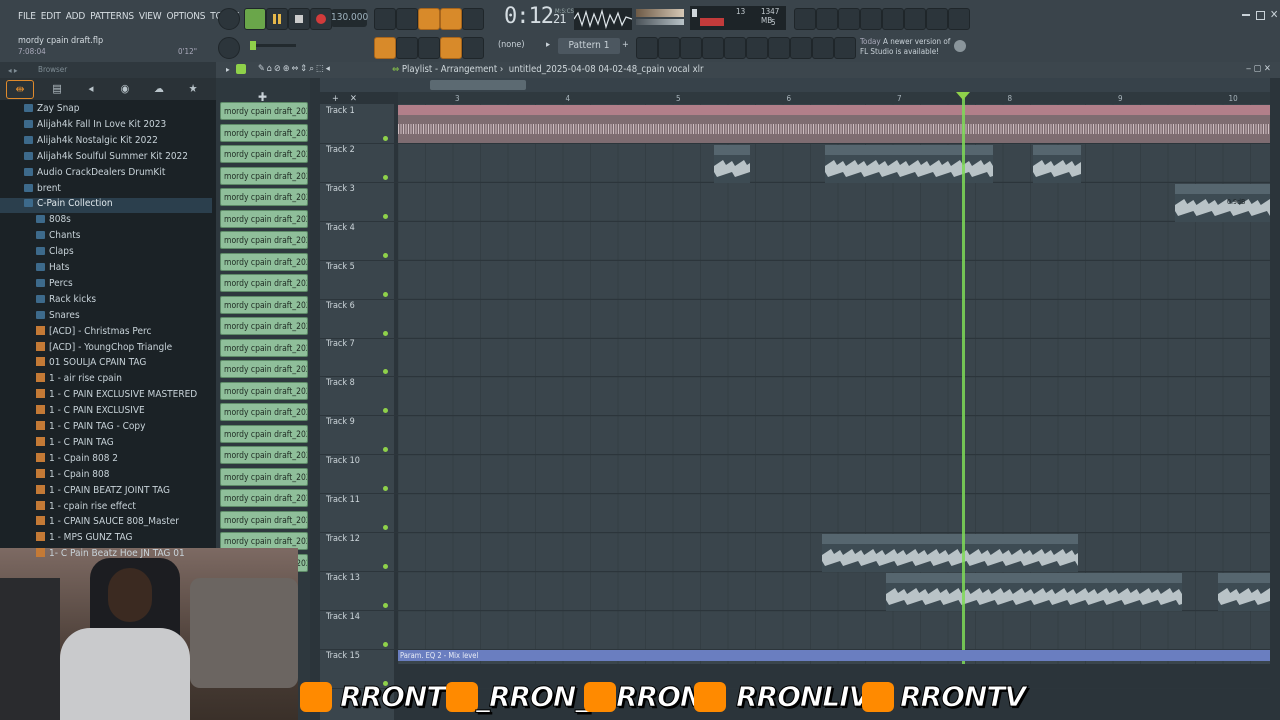  I want to click on audio-clip: untitled_2025...pain vocal xlr 0.9dB, so click(1222, 203).